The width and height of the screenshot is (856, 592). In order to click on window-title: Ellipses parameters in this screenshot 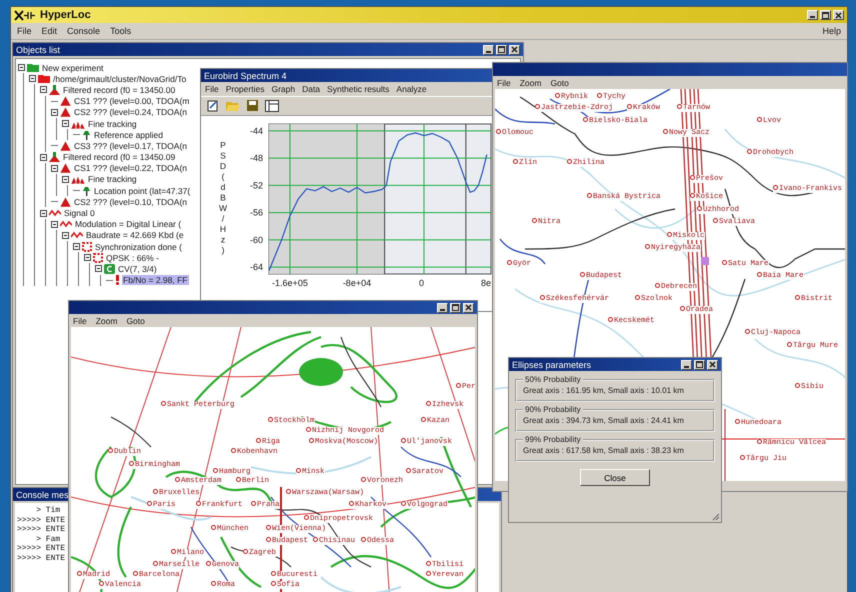, I will do `click(552, 365)`.